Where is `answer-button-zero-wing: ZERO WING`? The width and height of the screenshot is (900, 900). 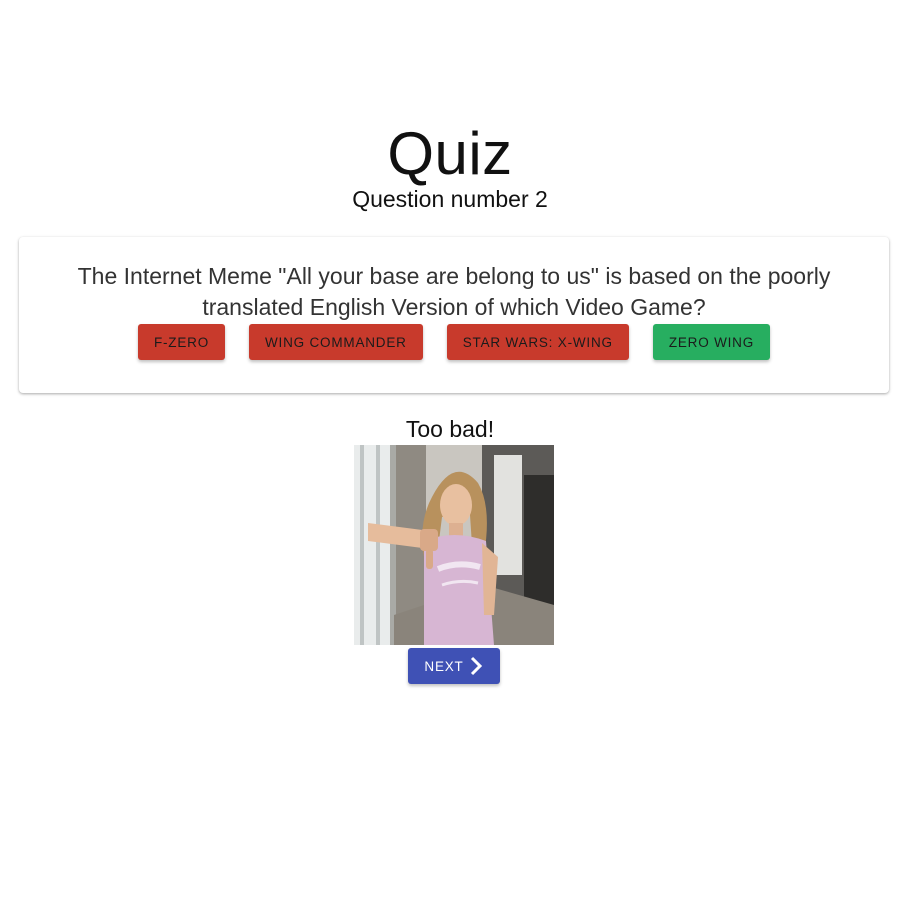 answer-button-zero-wing: ZERO WING is located at coordinates (711, 342).